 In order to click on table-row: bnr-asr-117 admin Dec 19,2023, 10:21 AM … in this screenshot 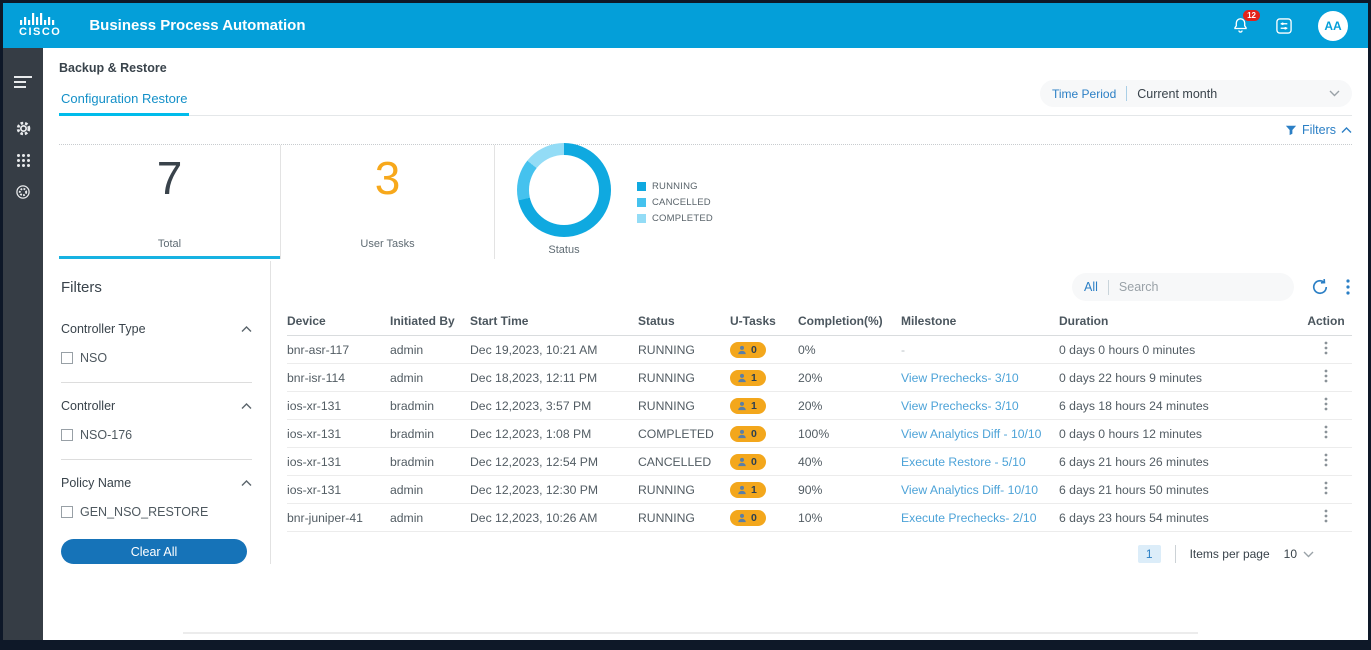, I will do `click(819, 350)`.